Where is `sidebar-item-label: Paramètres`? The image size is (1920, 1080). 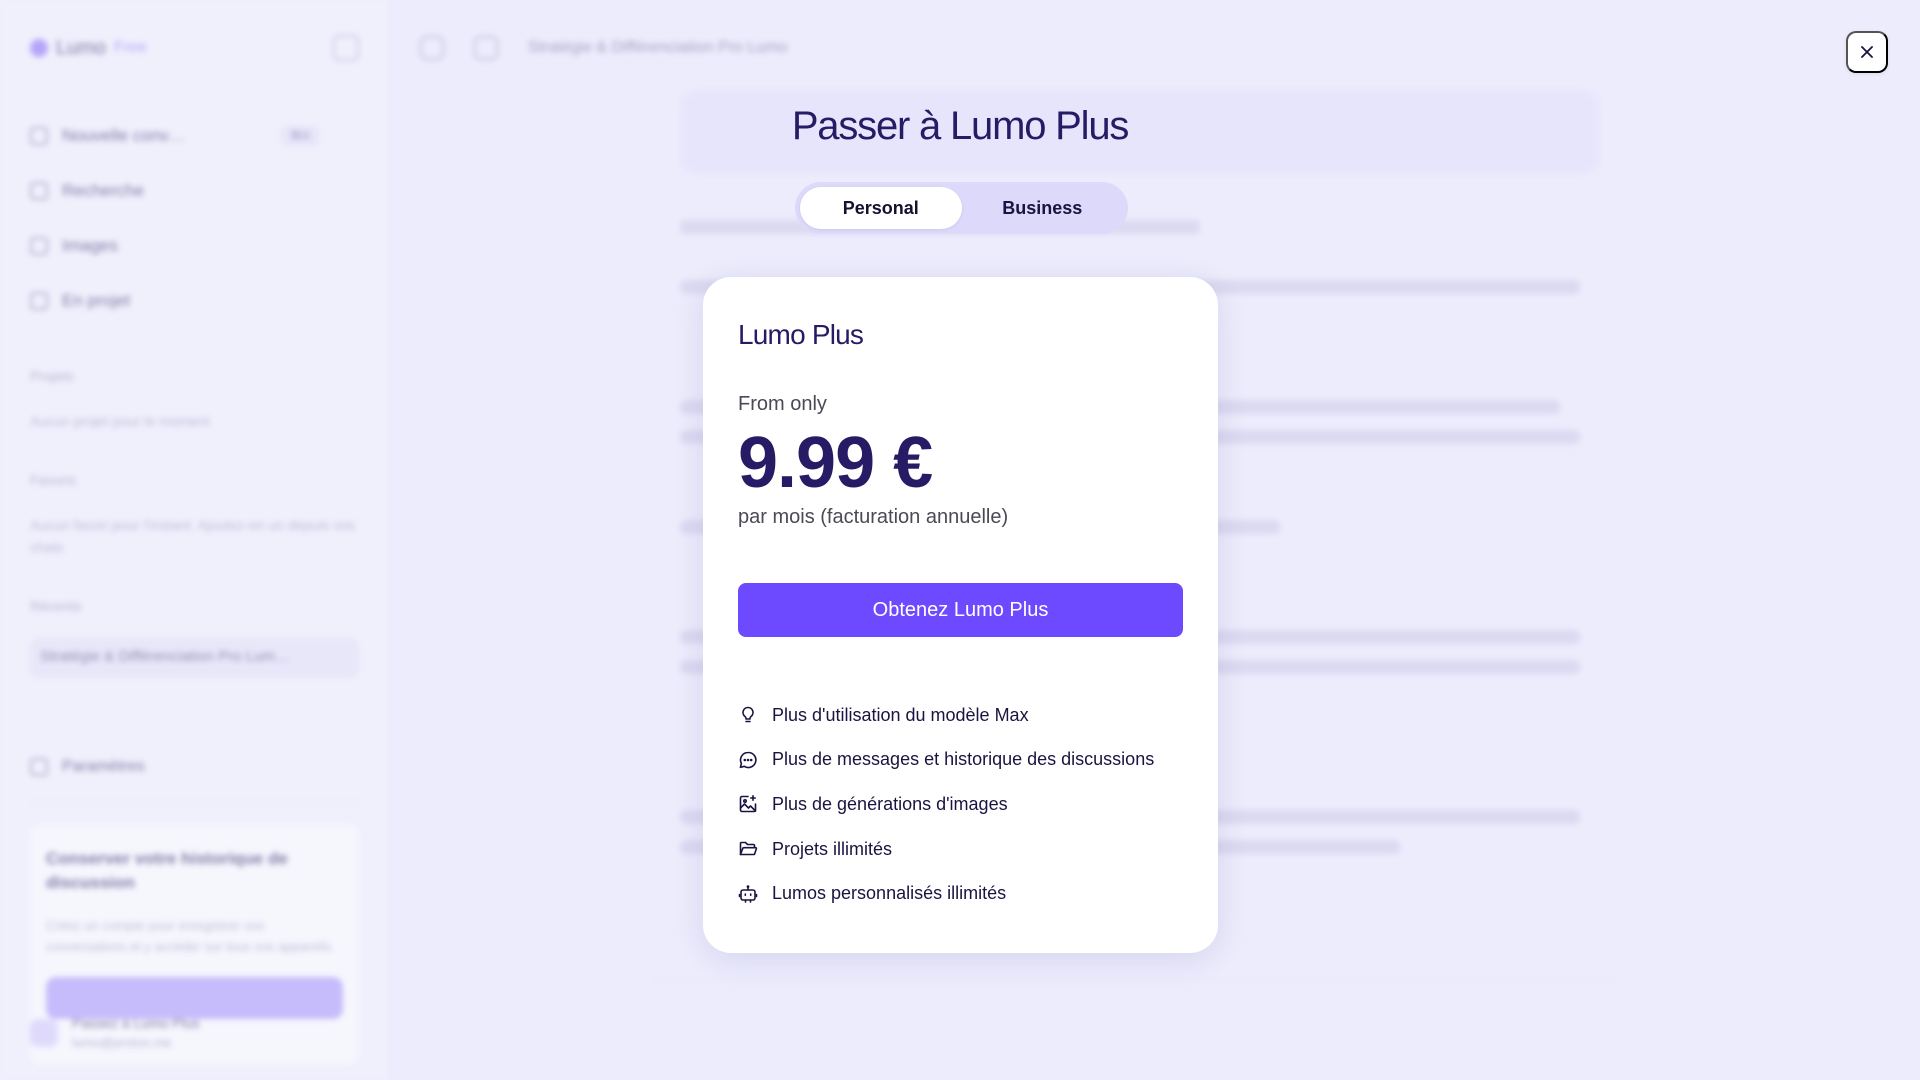 sidebar-item-label: Paramètres is located at coordinates (103, 766).